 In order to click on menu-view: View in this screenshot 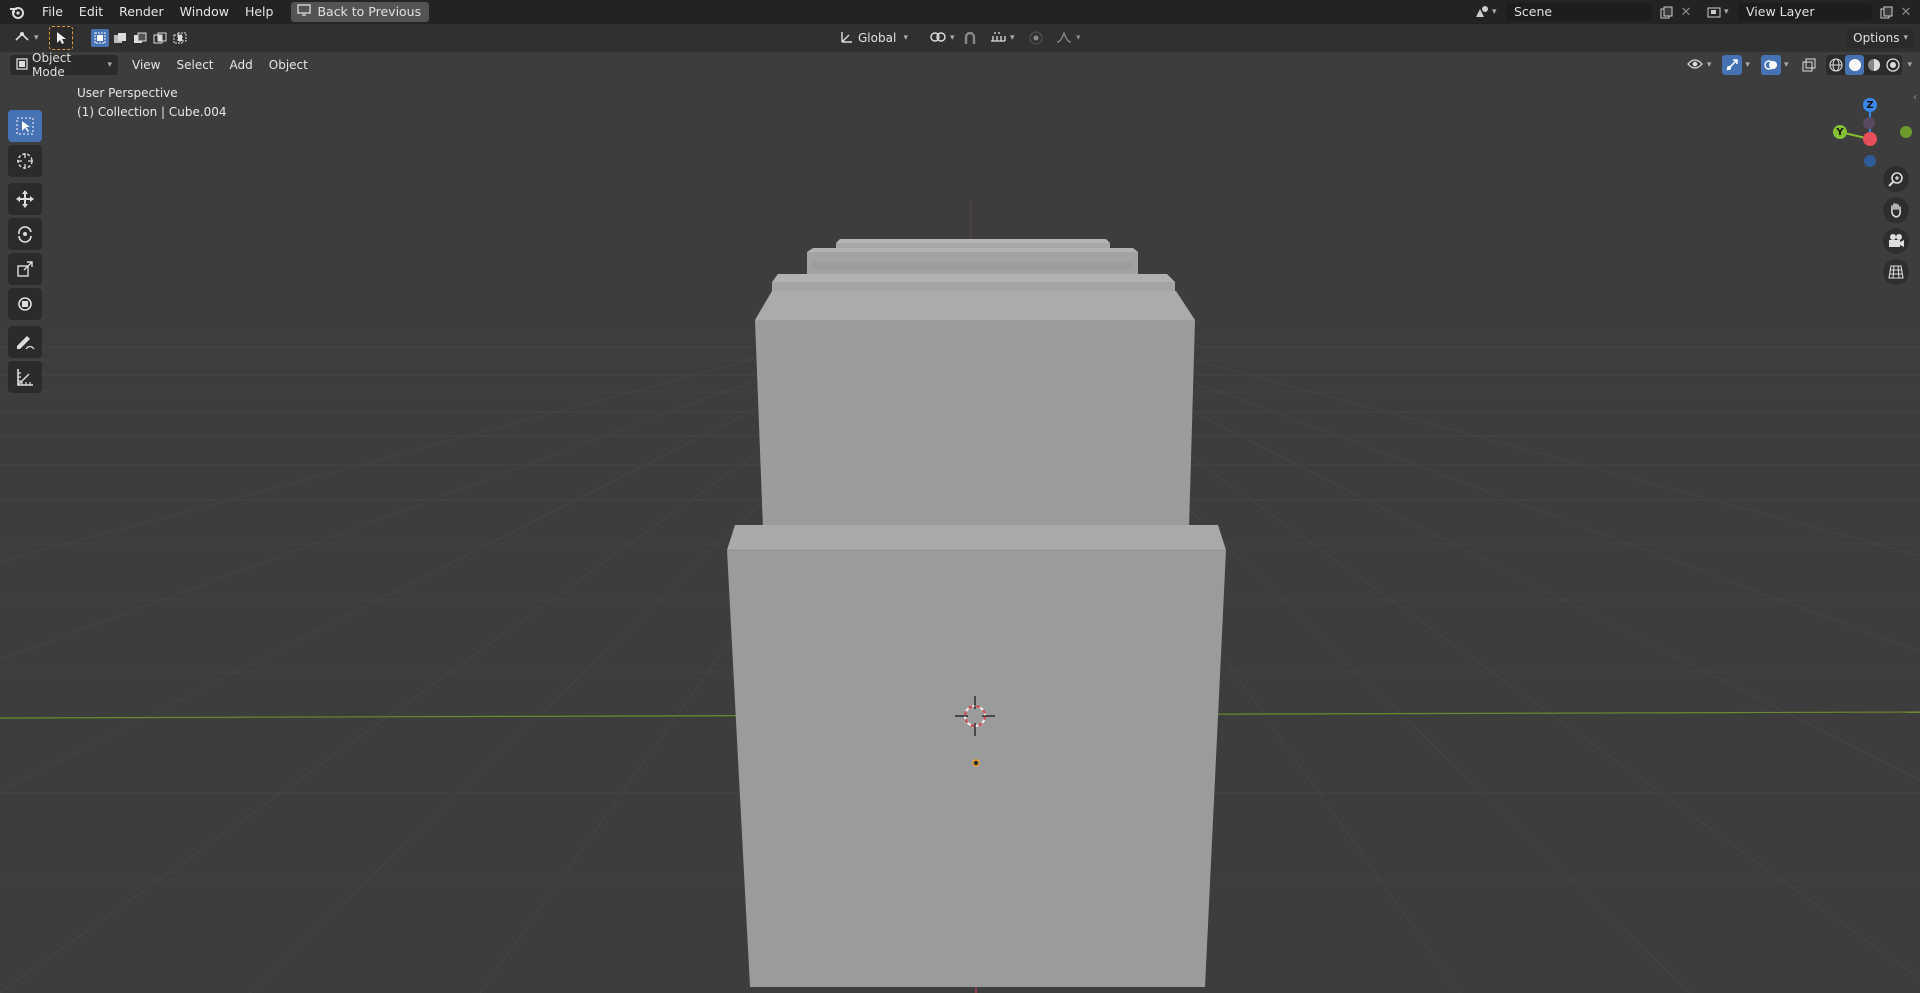, I will do `click(146, 65)`.